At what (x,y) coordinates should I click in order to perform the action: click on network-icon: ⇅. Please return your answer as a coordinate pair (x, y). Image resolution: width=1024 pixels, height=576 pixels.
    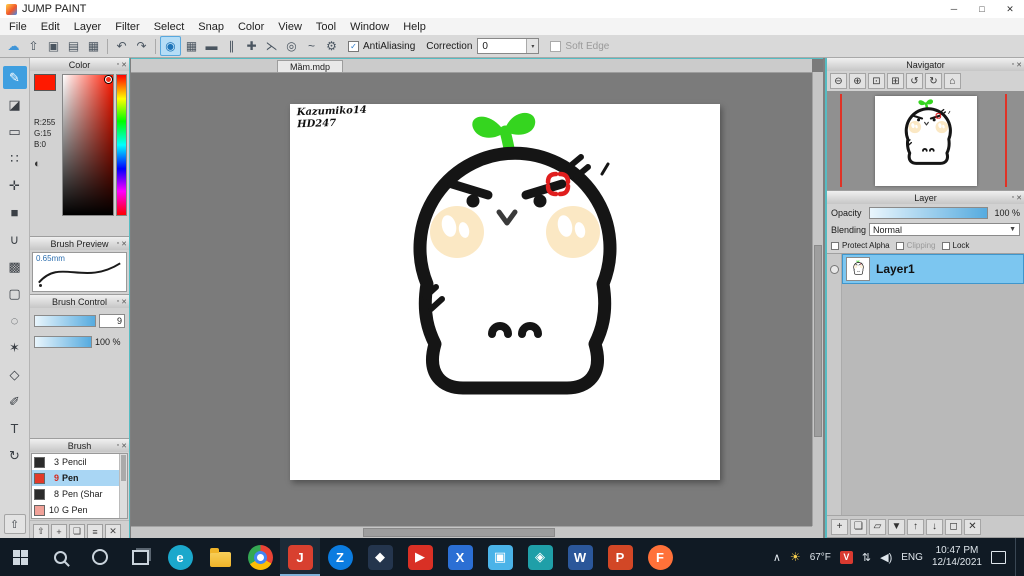
    Looking at the image, I should click on (866, 557).